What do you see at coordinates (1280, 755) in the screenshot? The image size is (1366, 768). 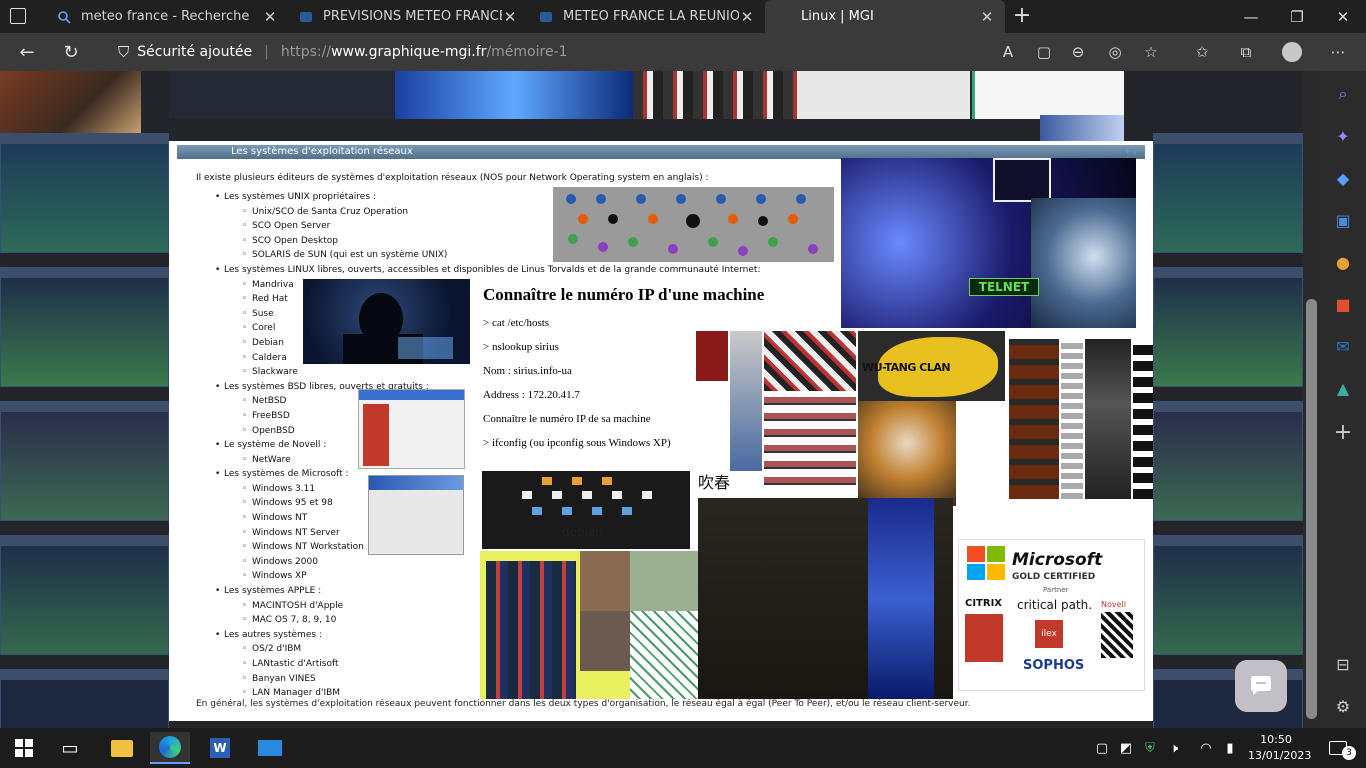 I see `clock-date: 13/01/2023` at bounding box center [1280, 755].